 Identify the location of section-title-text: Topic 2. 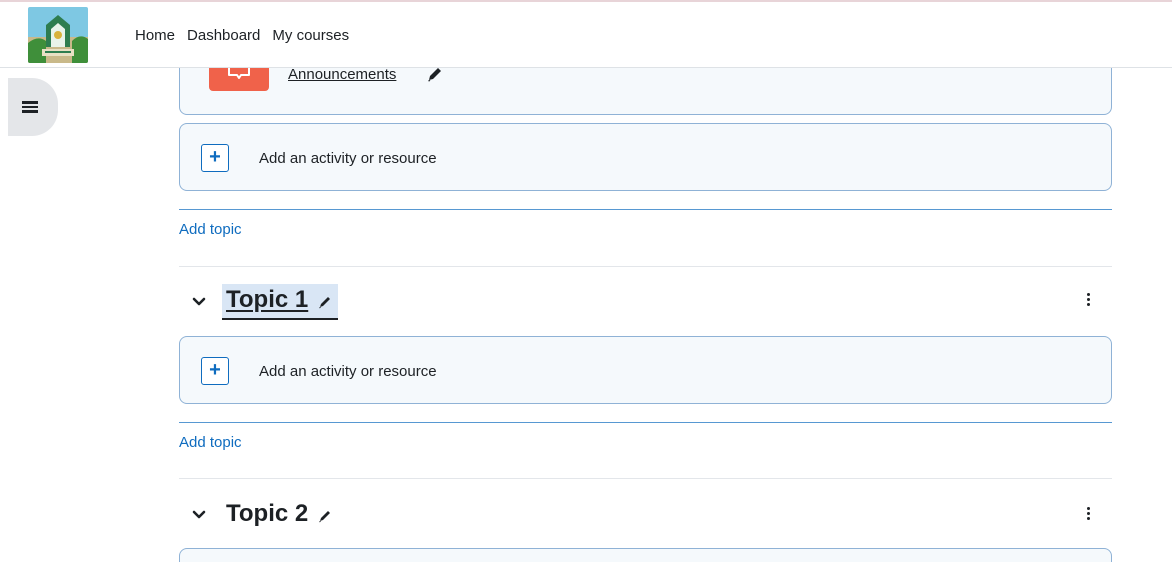
(267, 514).